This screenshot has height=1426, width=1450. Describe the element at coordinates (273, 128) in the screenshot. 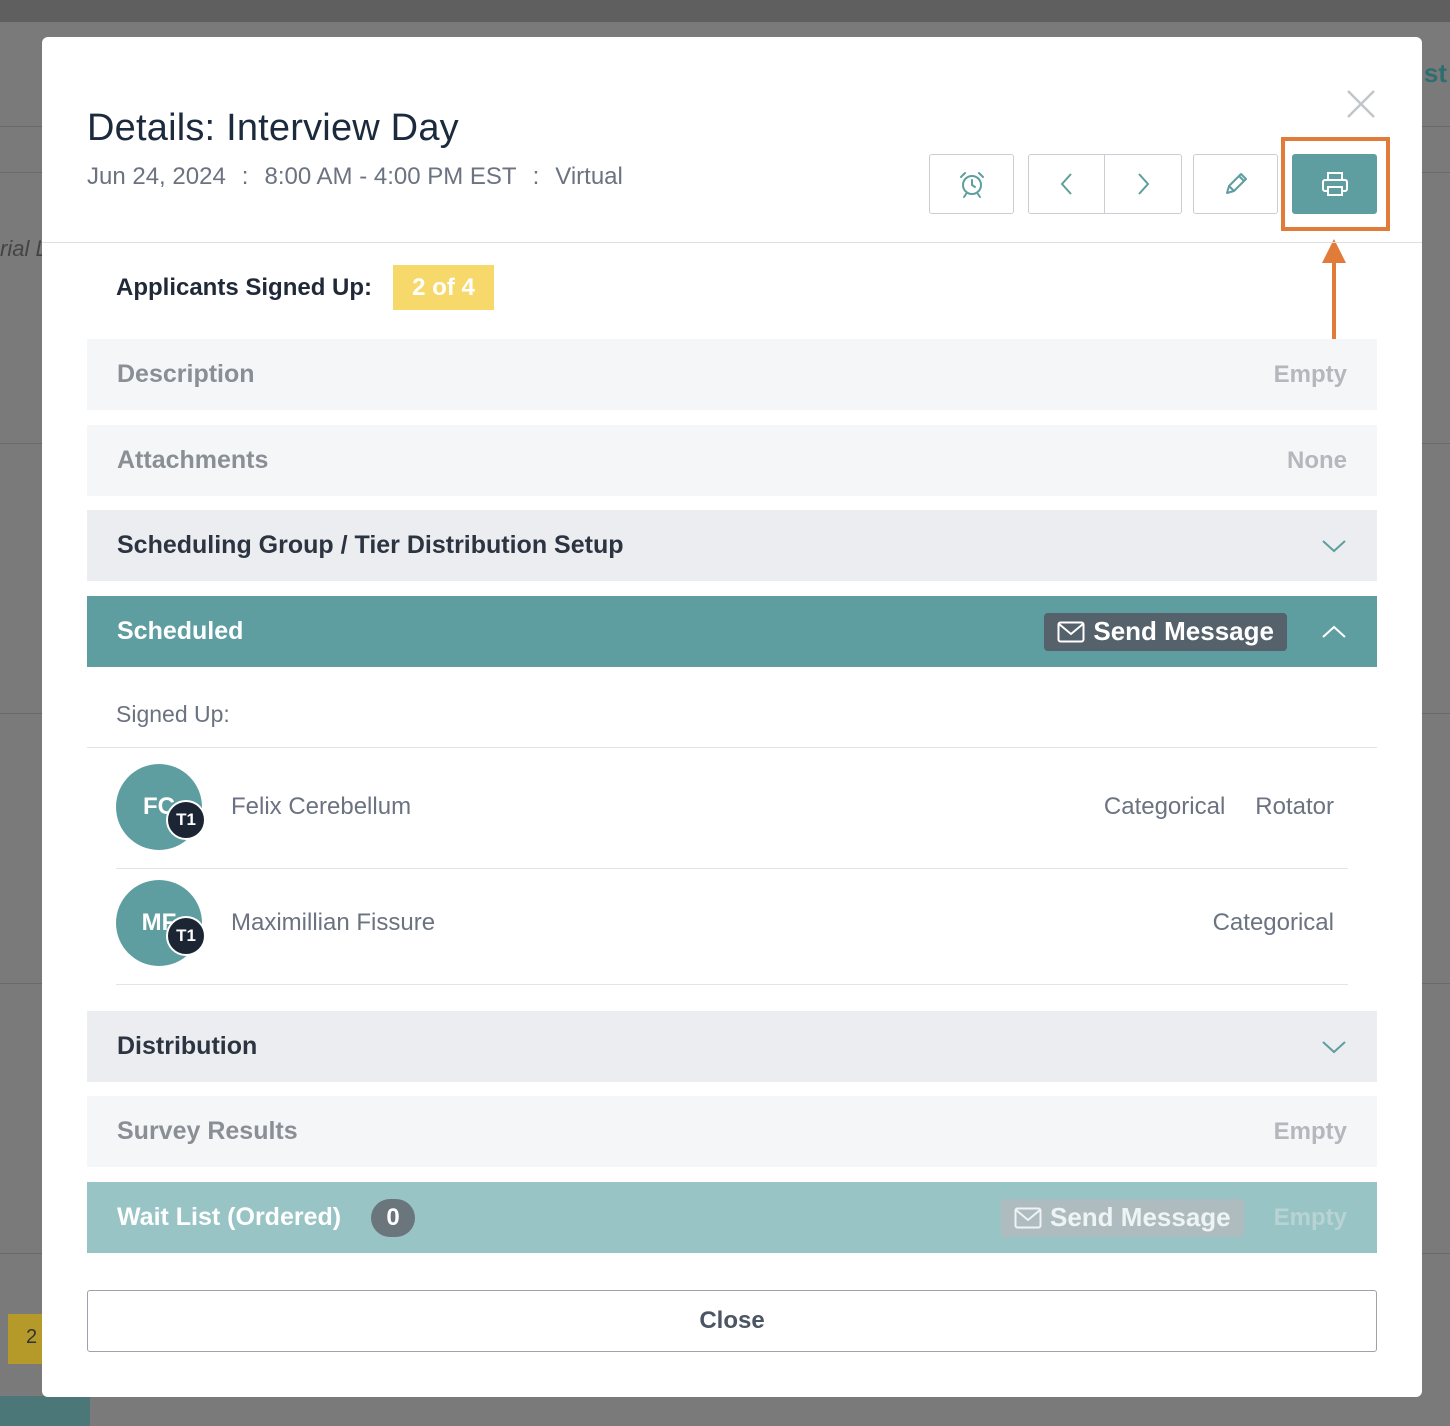

I see `modal-title: Details: Interview Day` at that location.